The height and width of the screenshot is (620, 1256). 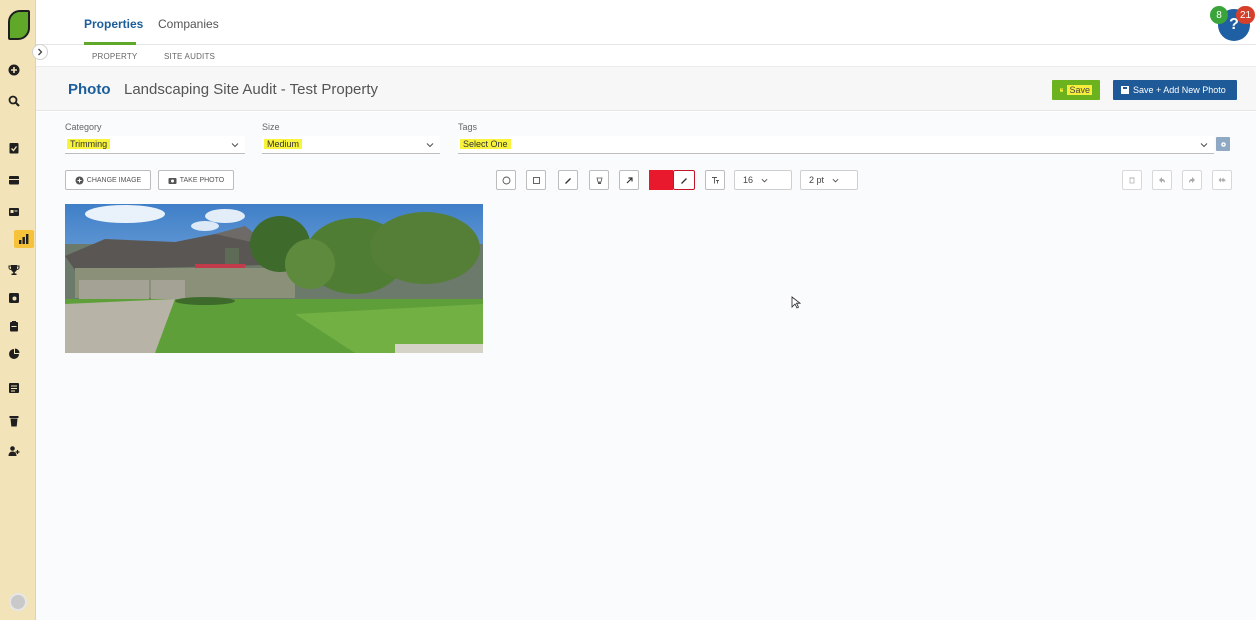 I want to click on arrow-tool-button, so click(x=629, y=180).